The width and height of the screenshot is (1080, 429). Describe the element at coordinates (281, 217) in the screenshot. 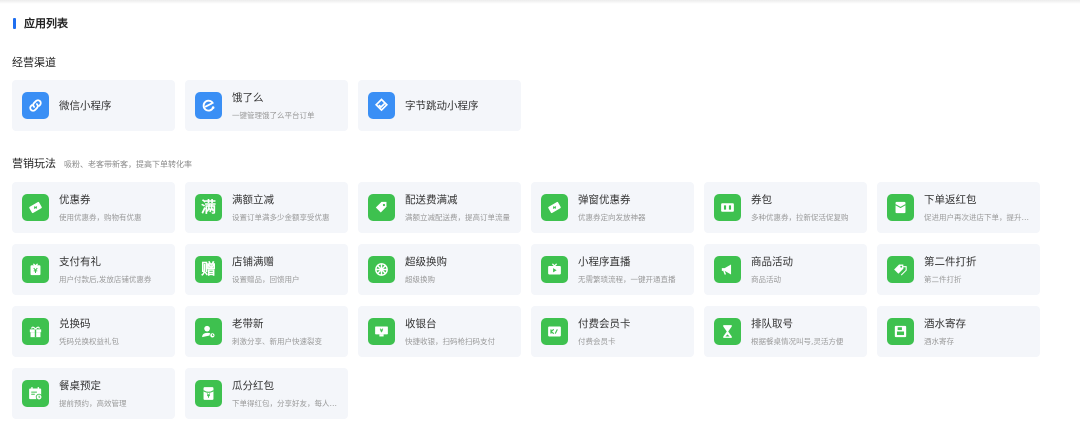

I see `app-desc: 设置订单满多少金额享受优惠` at that location.